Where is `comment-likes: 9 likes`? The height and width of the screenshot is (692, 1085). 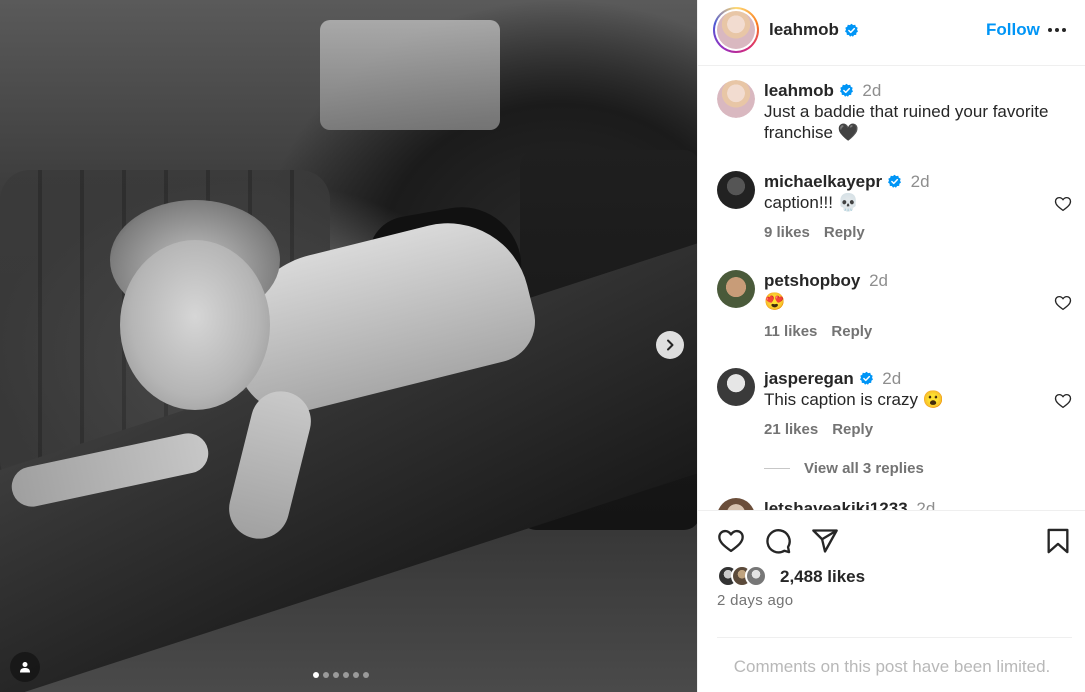 comment-likes: 9 likes is located at coordinates (787, 232).